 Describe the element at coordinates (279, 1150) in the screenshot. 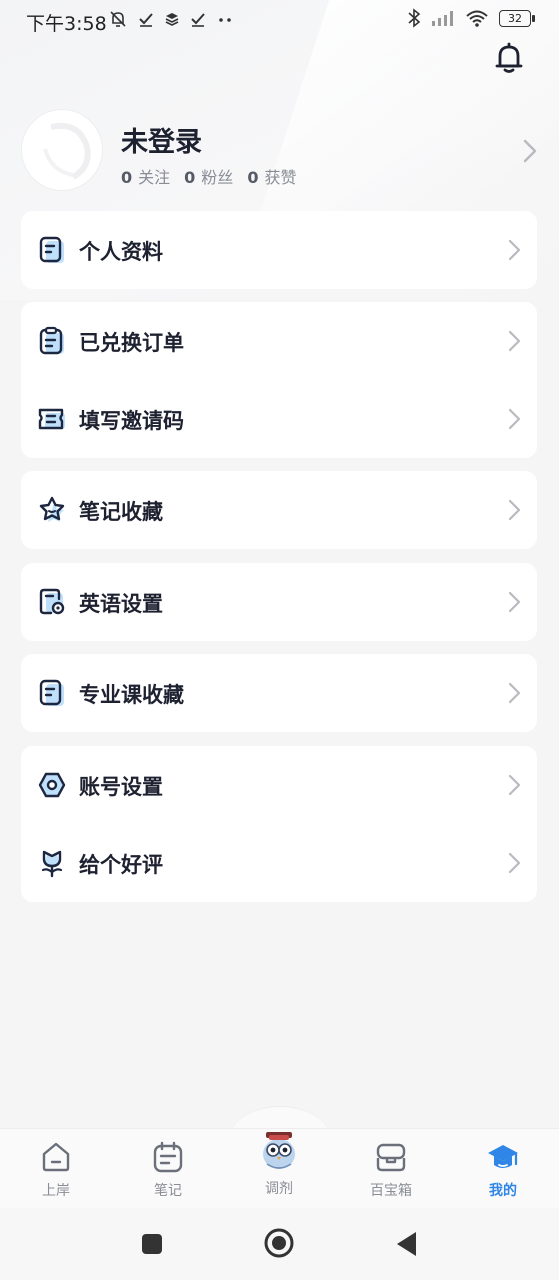

I see `mascot-icon` at that location.